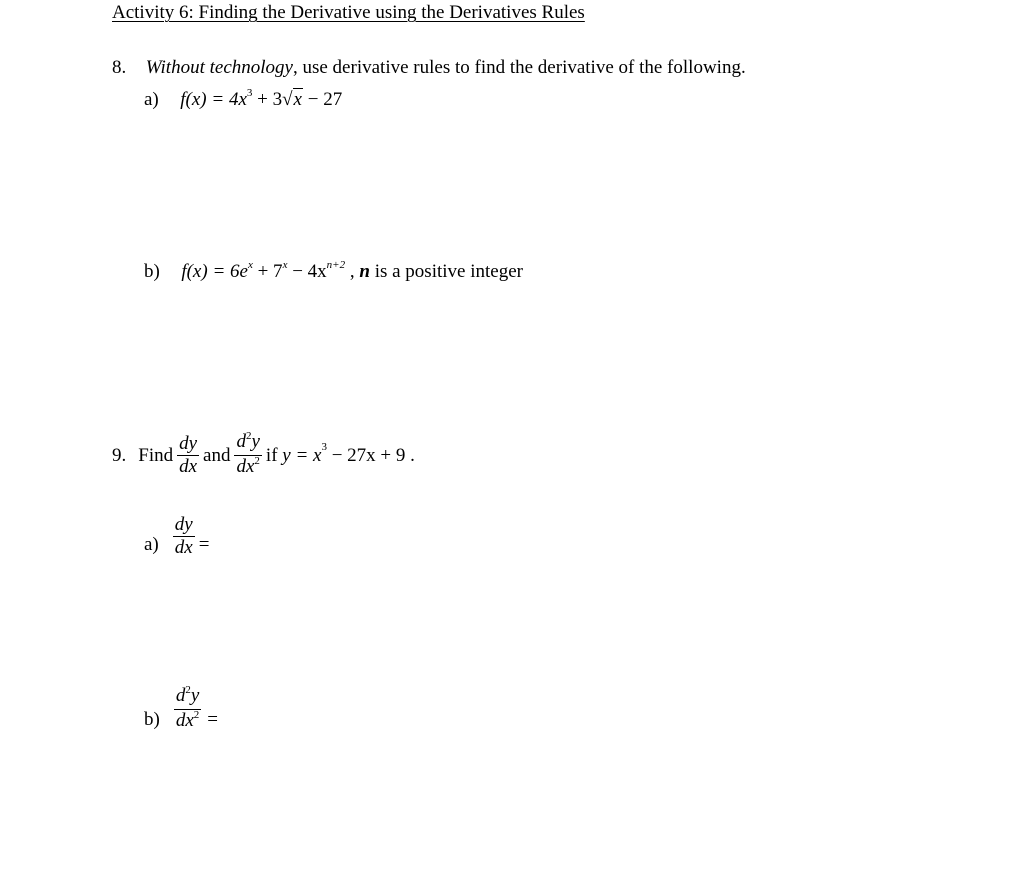  What do you see at coordinates (219, 67) in the screenshot?
I see `instruction-emphasis: Without technology` at bounding box center [219, 67].